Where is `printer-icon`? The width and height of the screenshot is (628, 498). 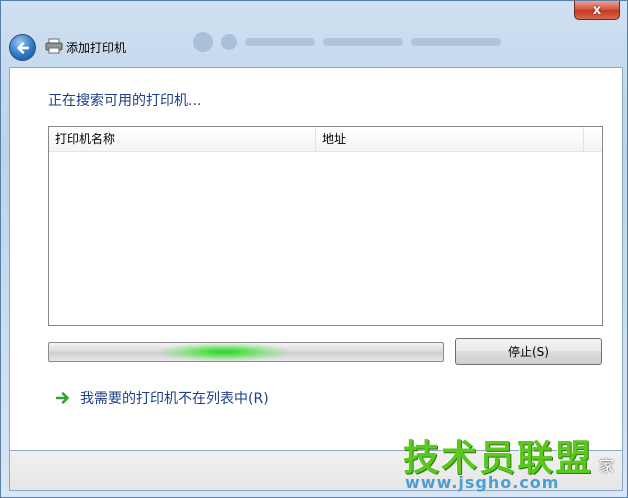
printer-icon is located at coordinates (54, 46).